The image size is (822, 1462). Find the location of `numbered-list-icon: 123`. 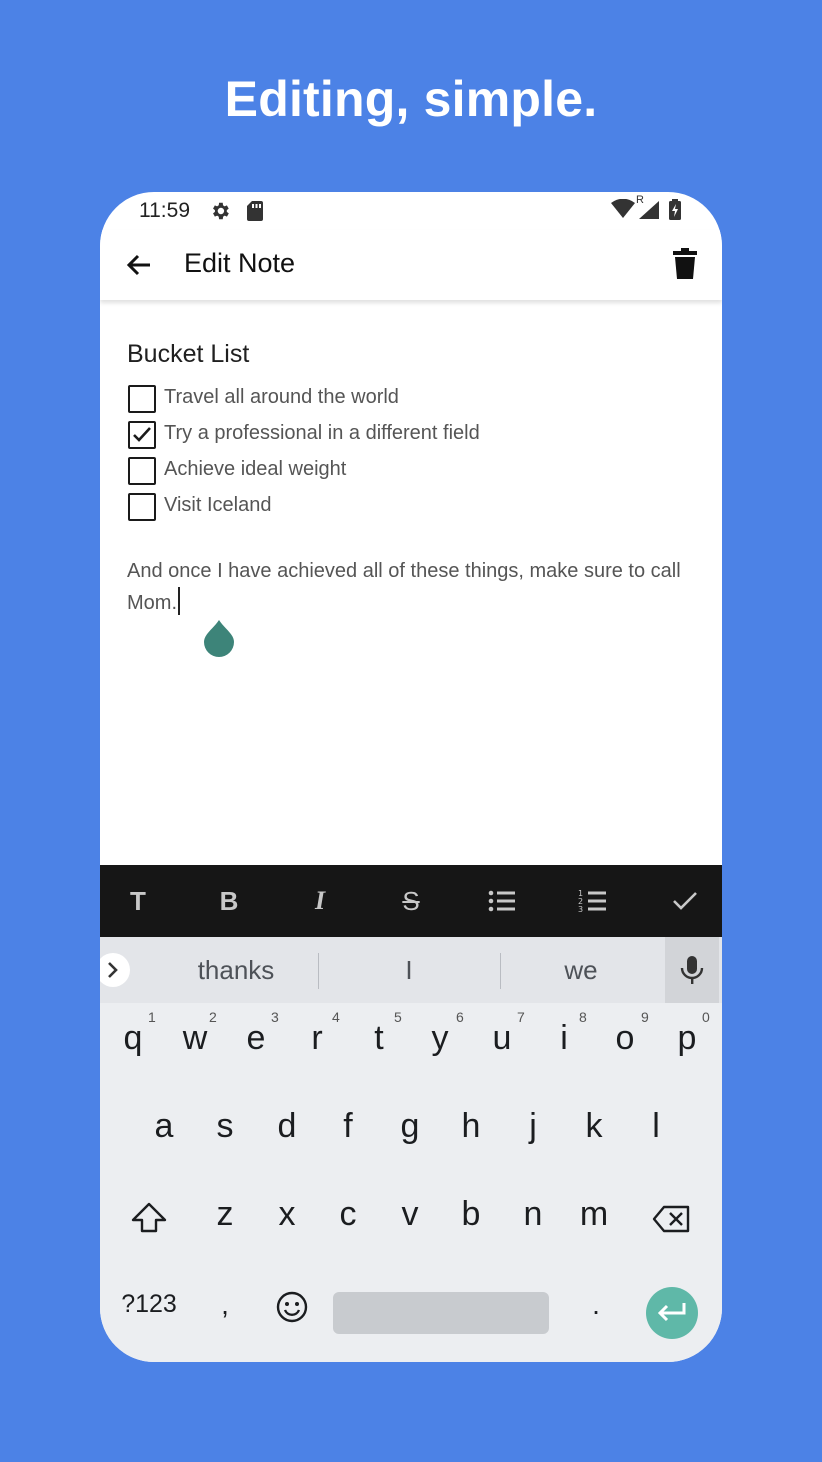

numbered-list-icon: 123 is located at coordinates (592, 901).